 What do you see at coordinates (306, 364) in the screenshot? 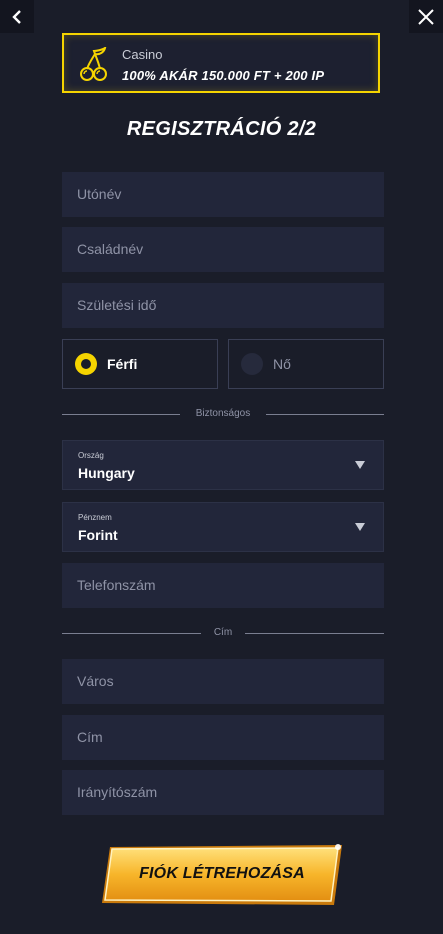
I see `gender-female-radio: Nő` at bounding box center [306, 364].